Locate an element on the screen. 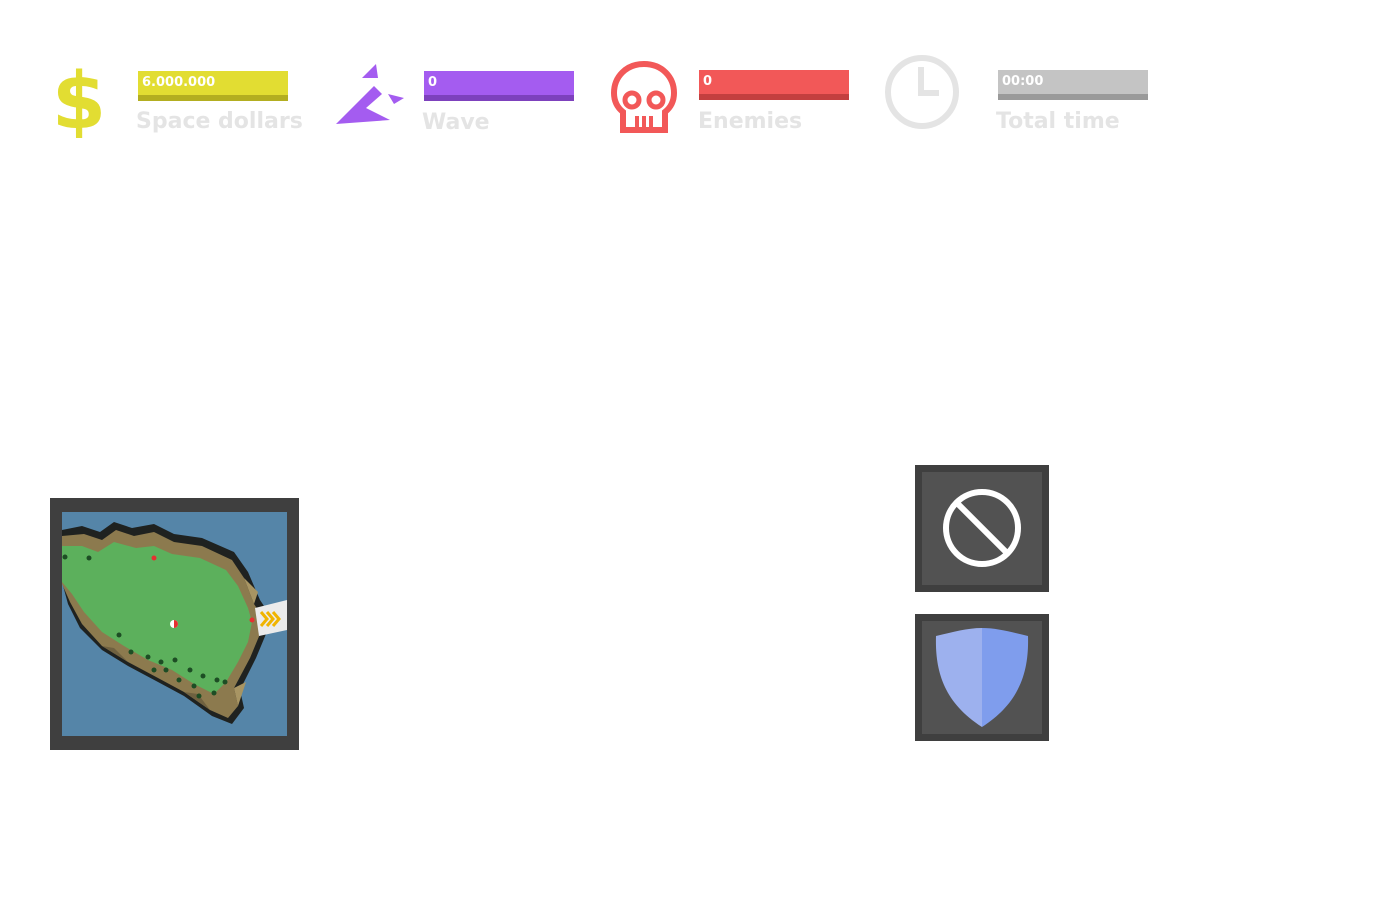  enemies-bar: 0 is located at coordinates (774, 85).